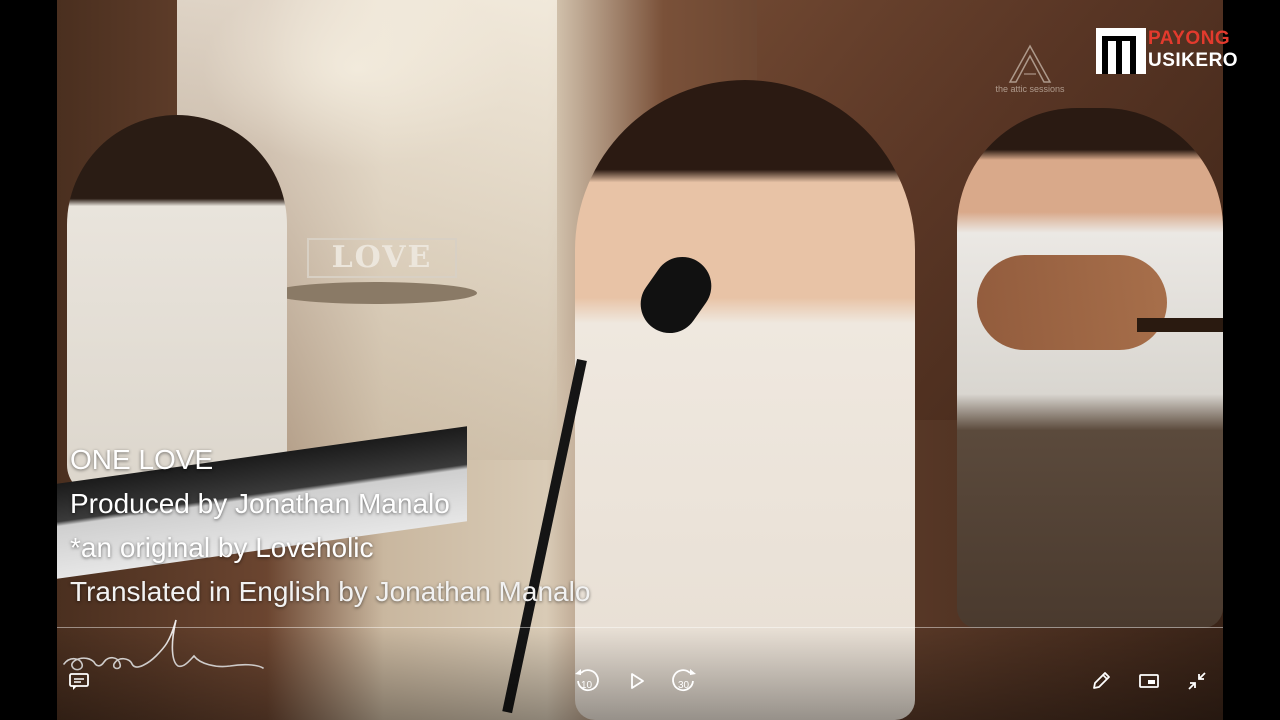 This screenshot has width=1280, height=720. I want to click on player-controls: 10 30, so click(640, 673).